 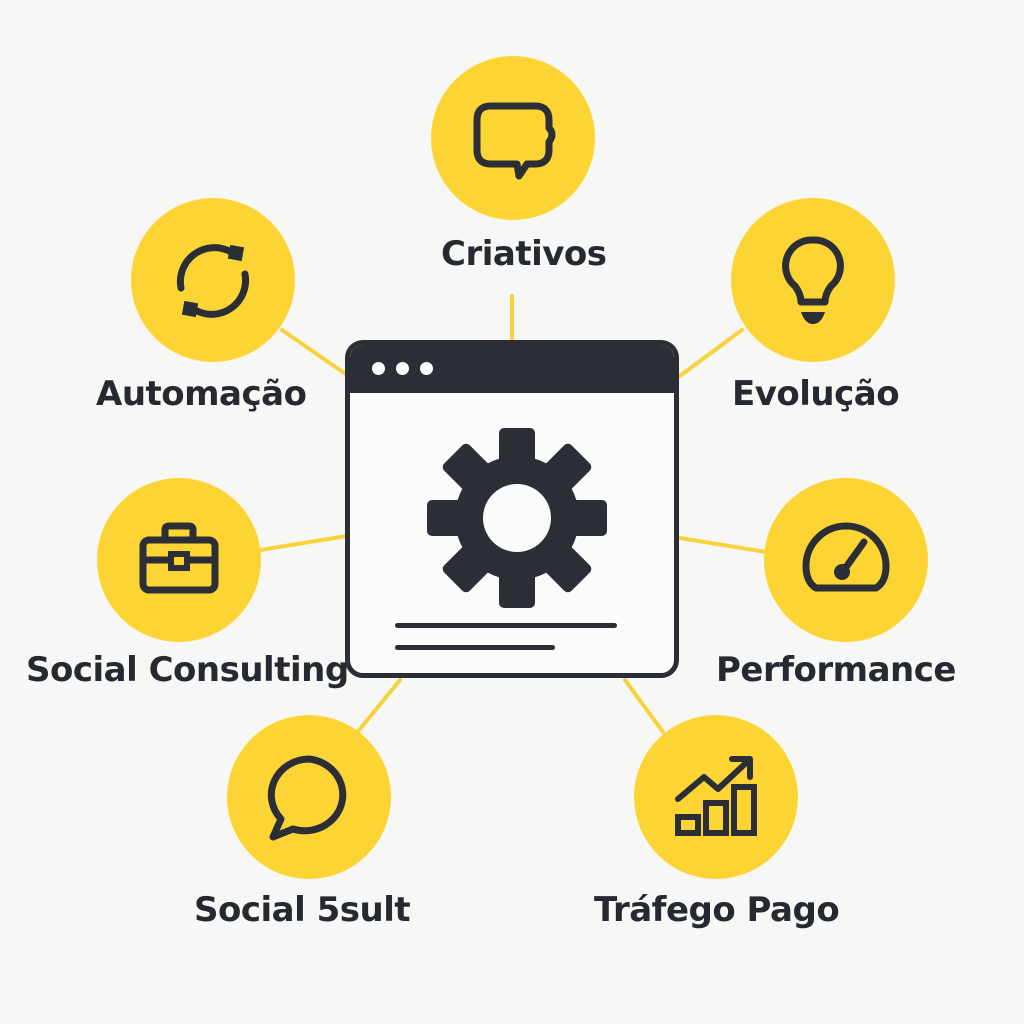 I want to click on node-criativos, so click(x=513, y=138).